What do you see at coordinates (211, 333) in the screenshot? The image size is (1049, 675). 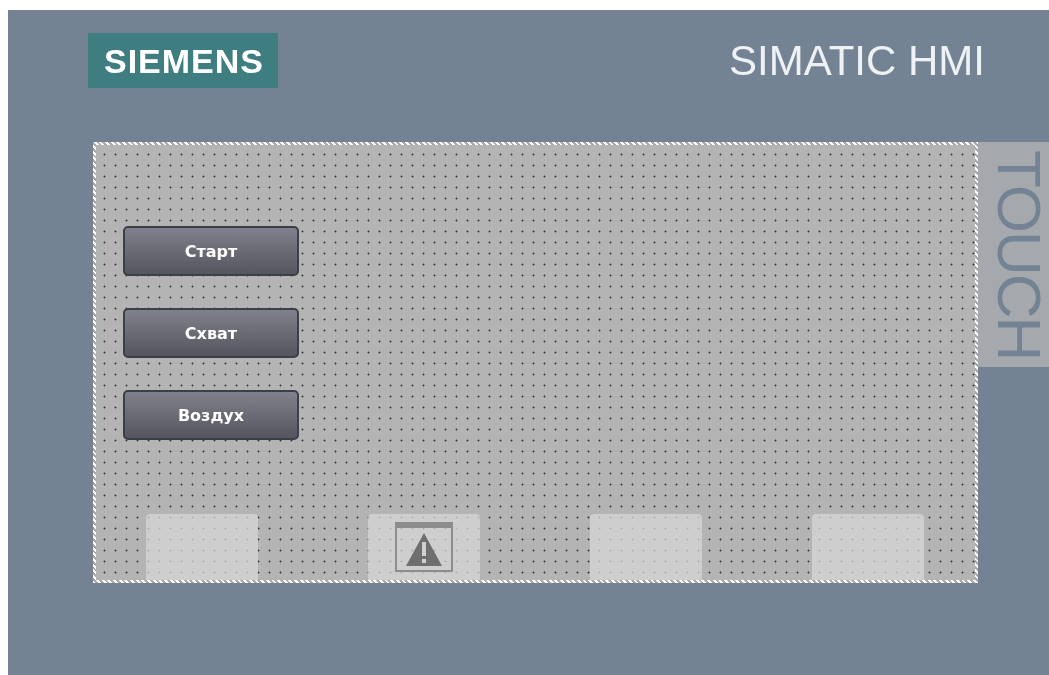 I see `screen-button: Схват` at bounding box center [211, 333].